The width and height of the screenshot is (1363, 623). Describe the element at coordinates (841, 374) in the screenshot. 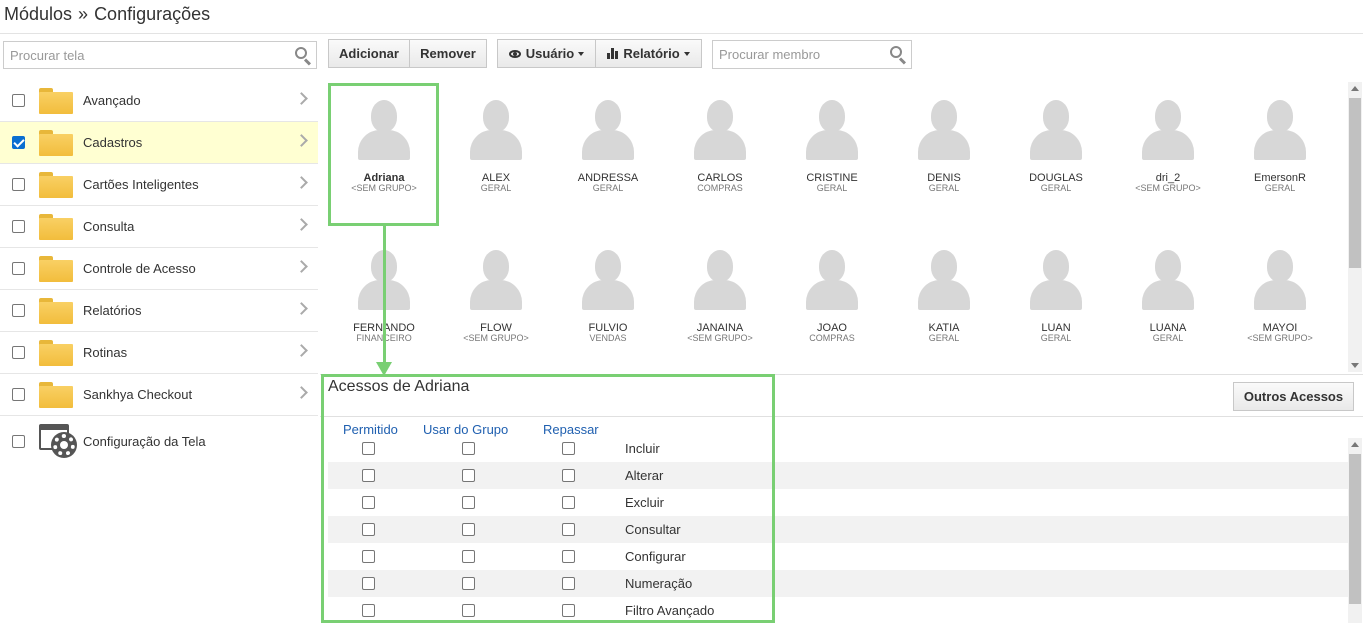

I see `section-divider` at that location.